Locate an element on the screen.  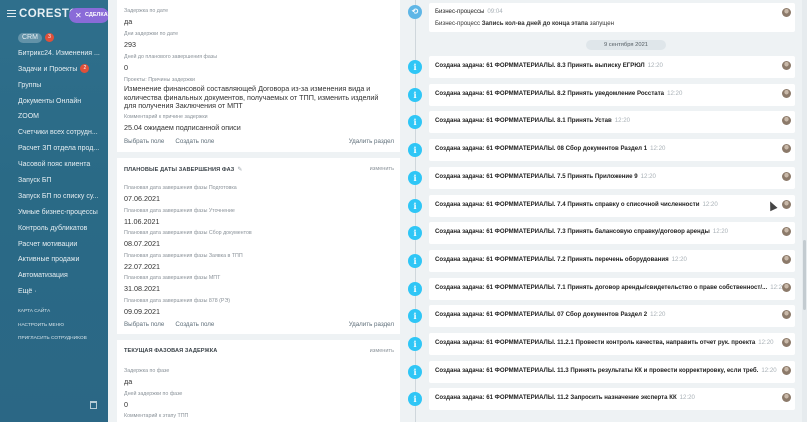
field-label: Проекты: Причины задержки is located at coordinates (160, 80).